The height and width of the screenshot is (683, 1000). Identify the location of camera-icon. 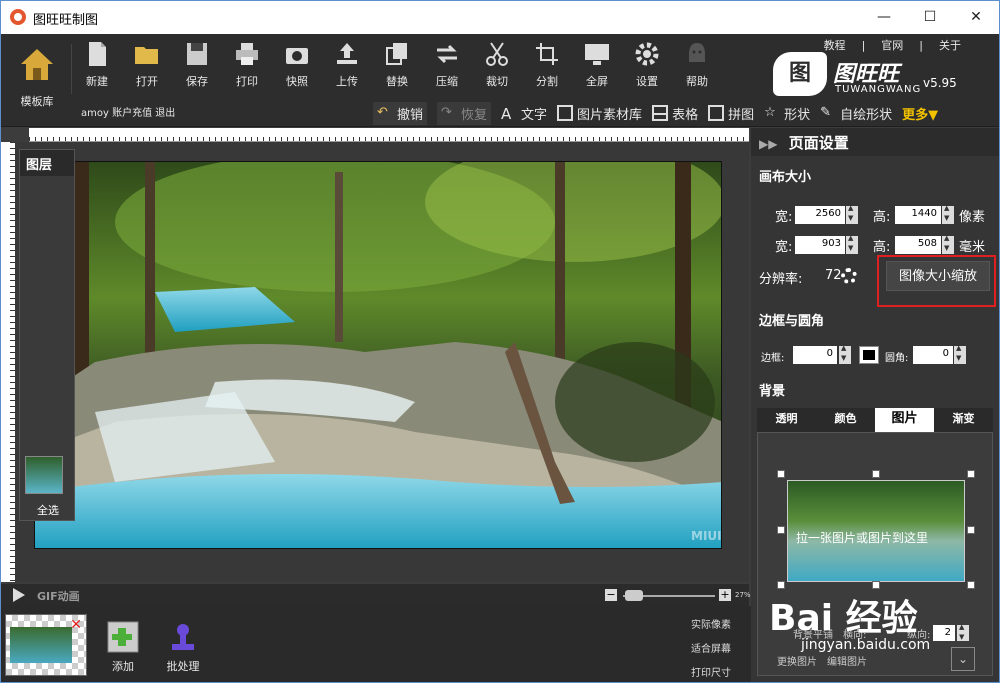
(297, 56).